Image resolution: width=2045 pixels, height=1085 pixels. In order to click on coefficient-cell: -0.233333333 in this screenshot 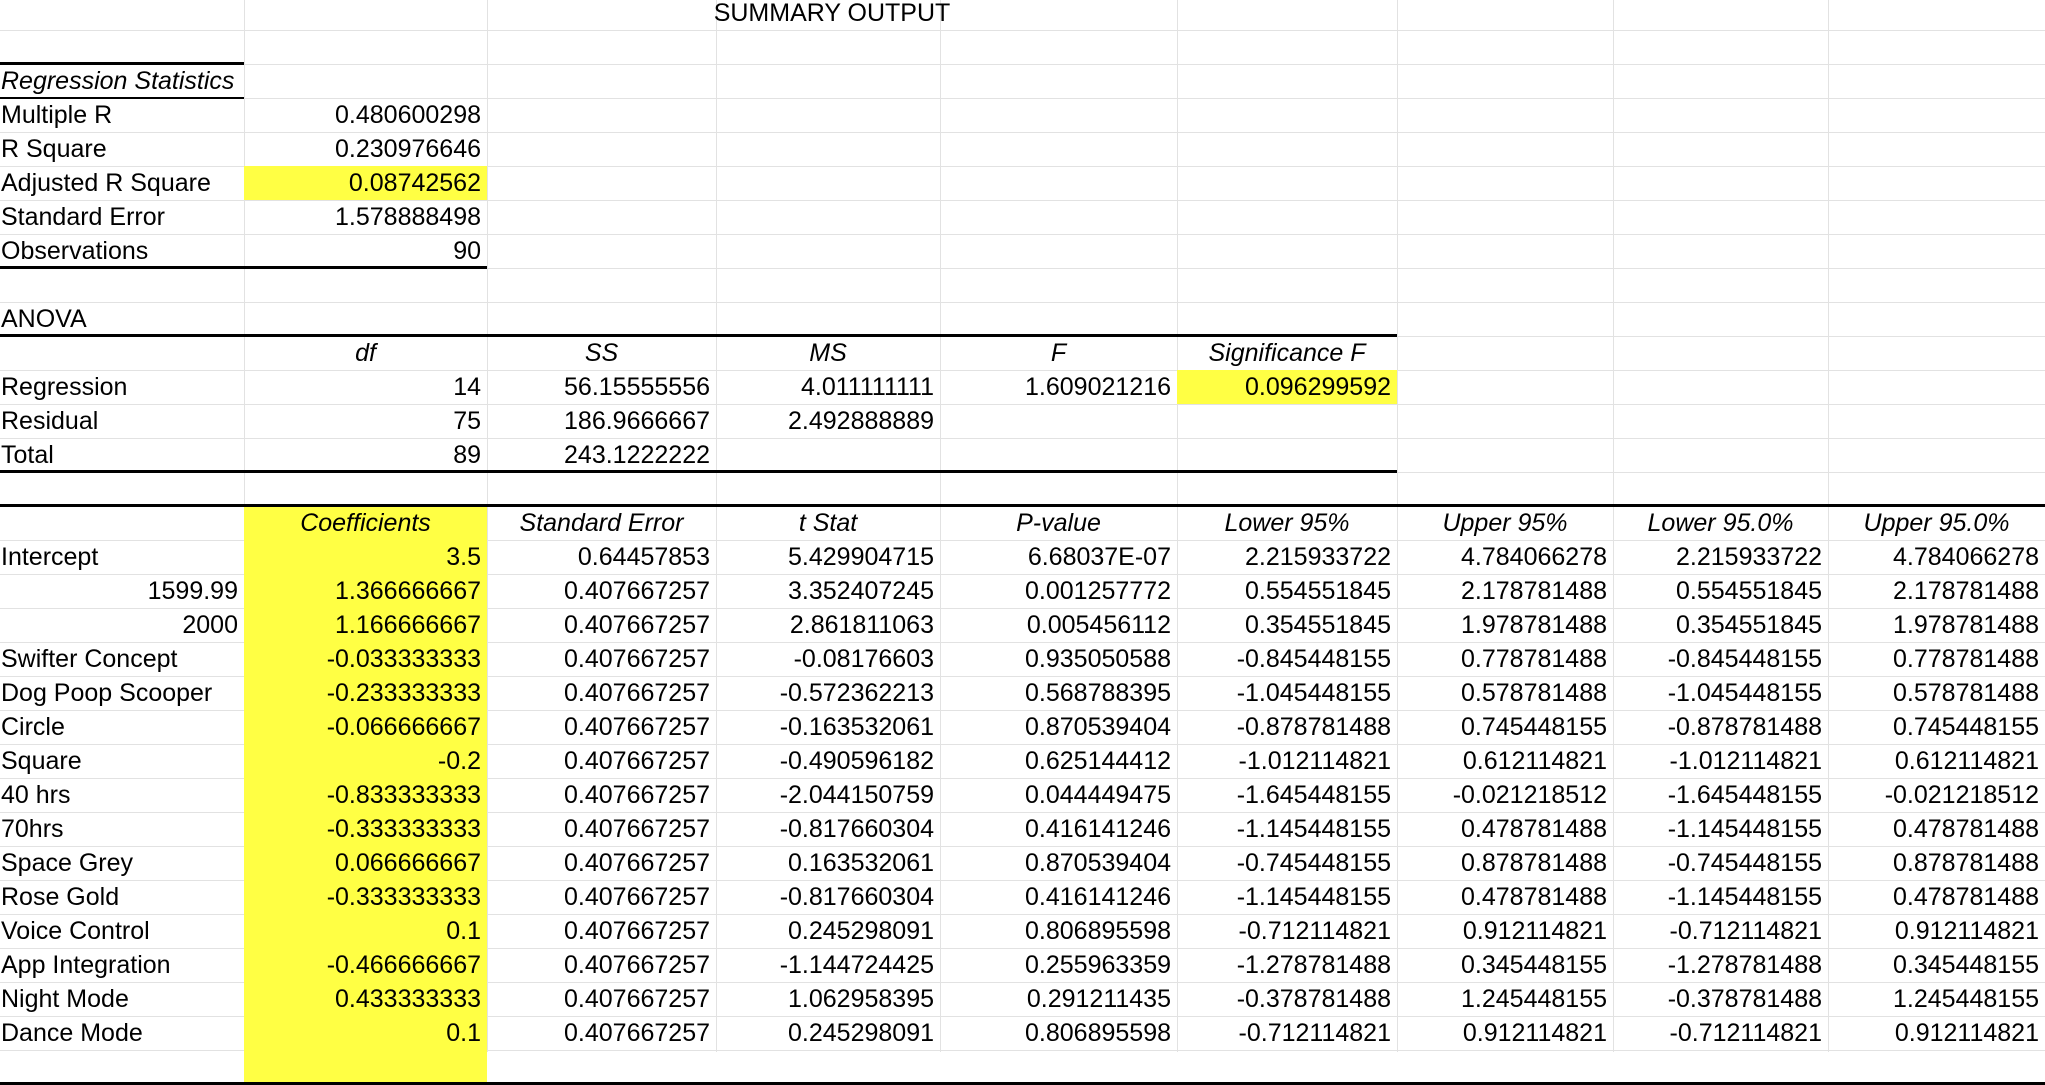, I will do `click(365, 693)`.